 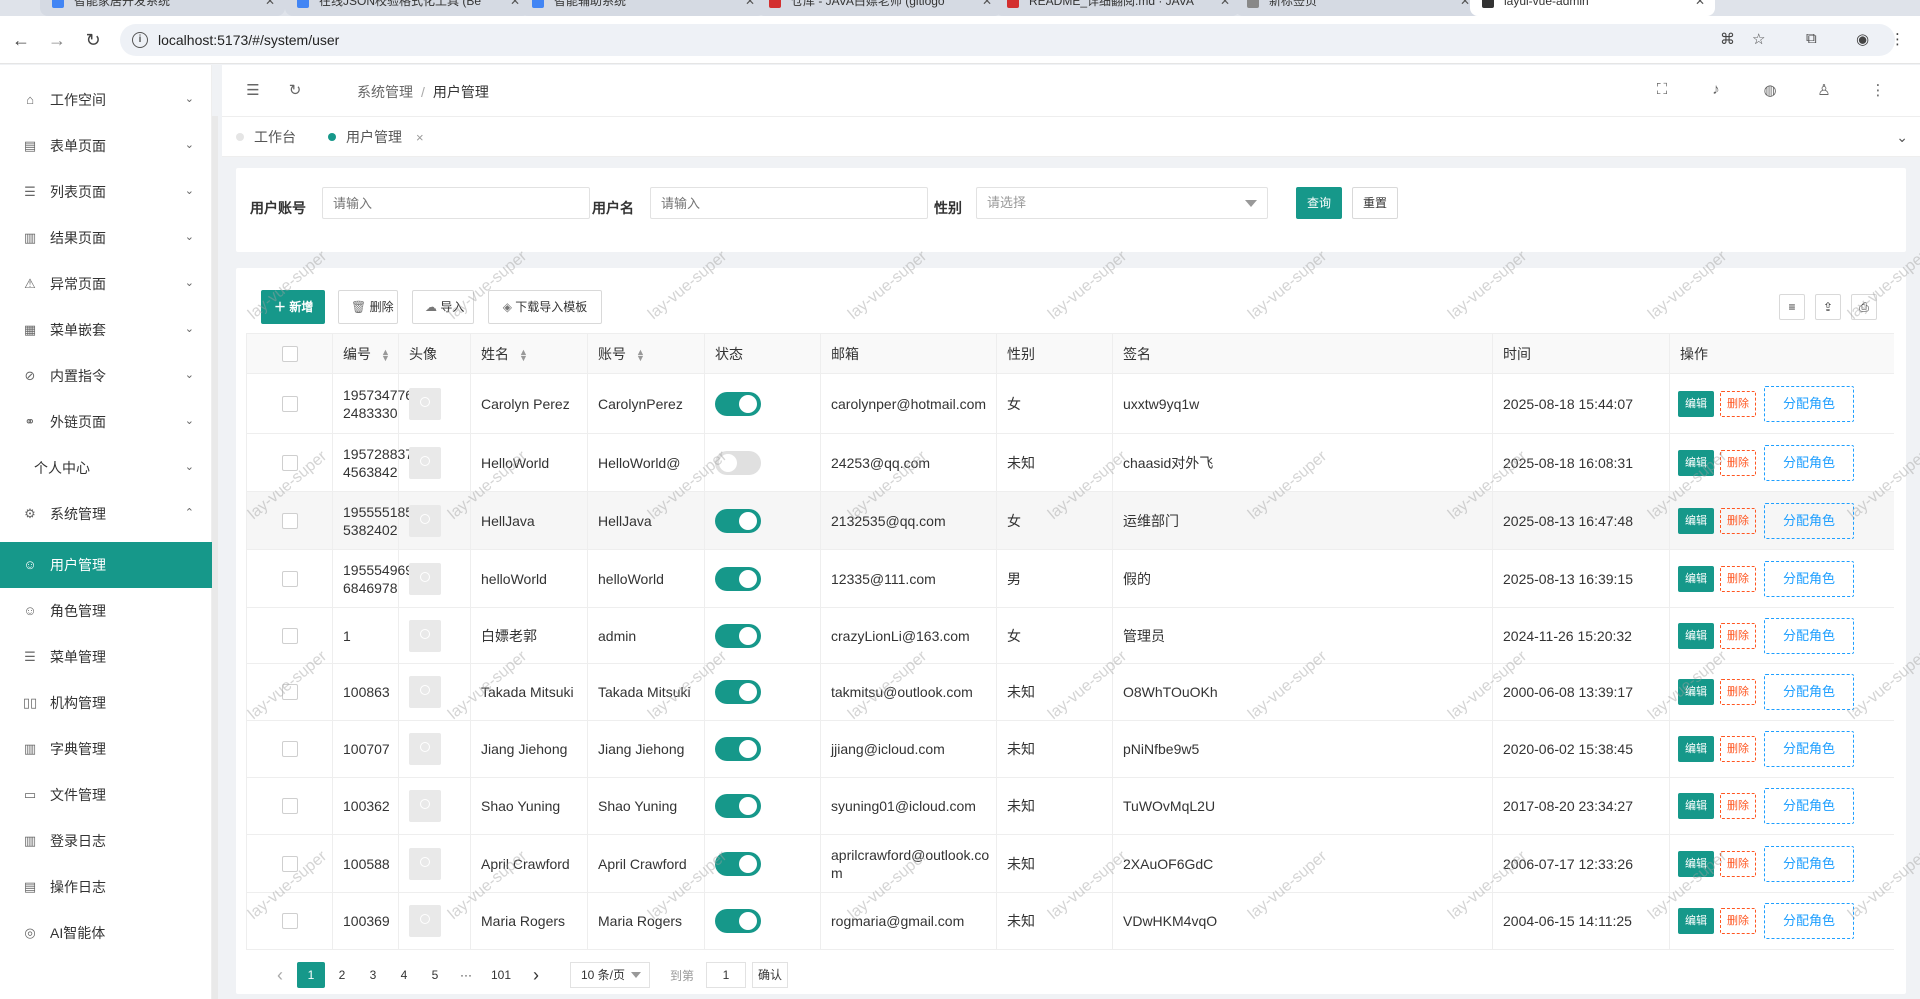 What do you see at coordinates (789, 203) in the screenshot?
I see `username-input` at bounding box center [789, 203].